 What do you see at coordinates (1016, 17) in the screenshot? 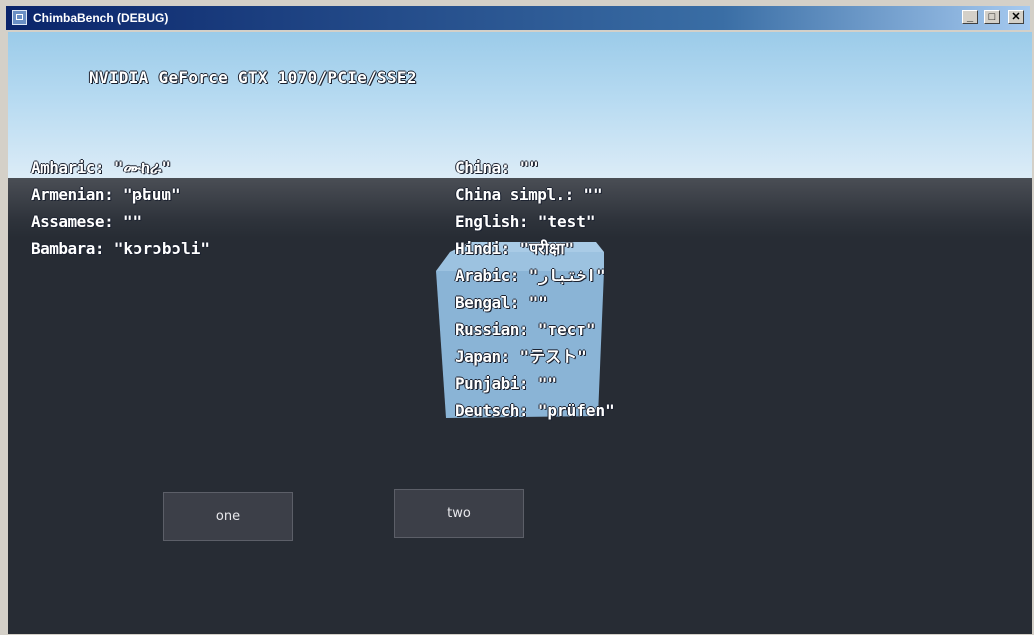
I see `close-button: ✕` at bounding box center [1016, 17].